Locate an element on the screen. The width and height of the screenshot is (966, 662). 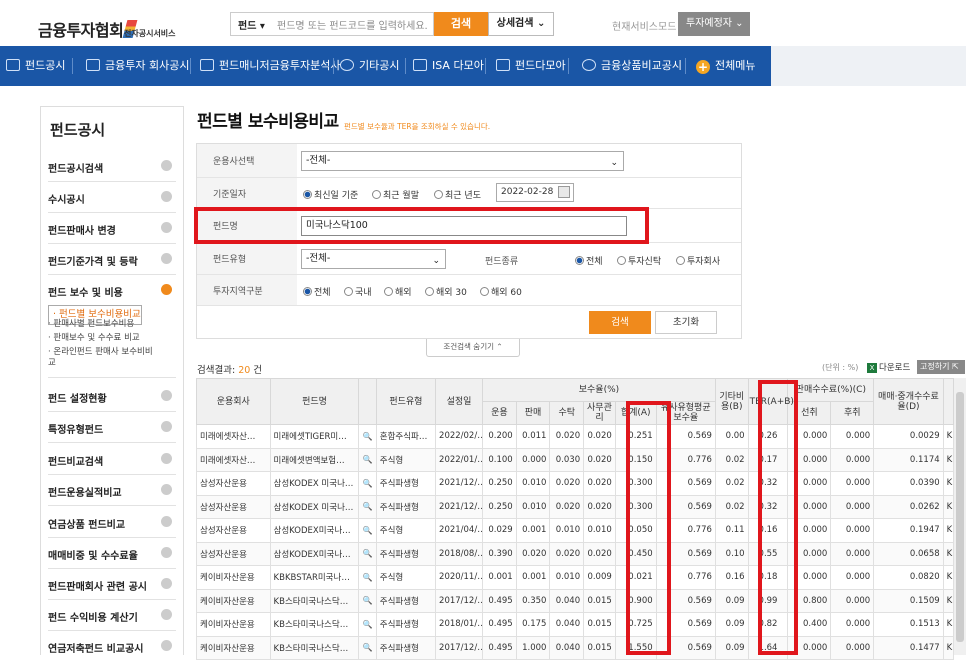
region-radio-all: 전체 is located at coordinates (317, 291).